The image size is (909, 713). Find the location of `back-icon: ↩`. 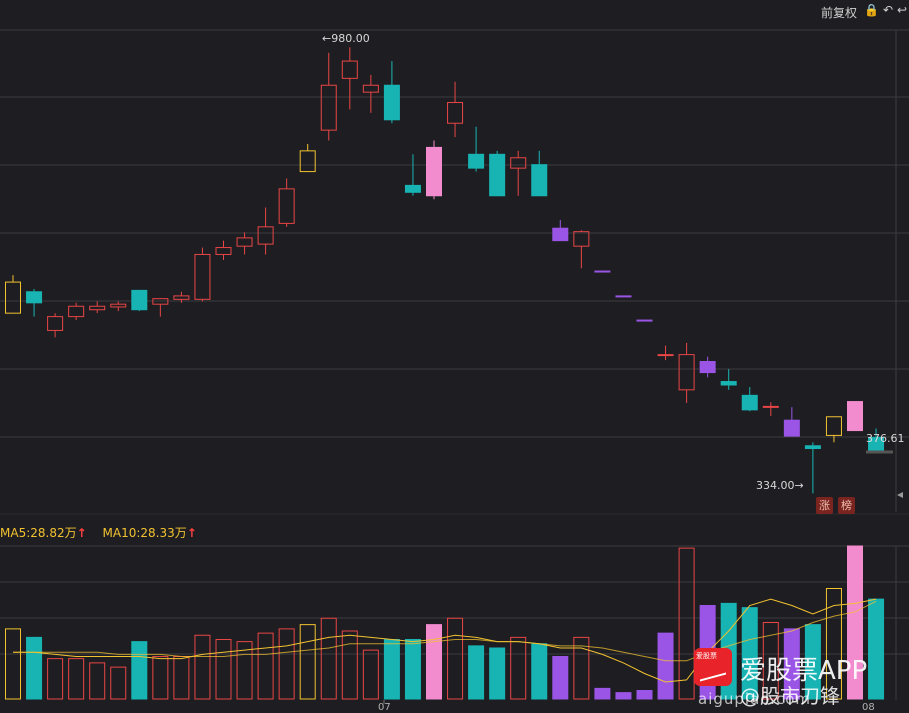

back-icon: ↩ is located at coordinates (902, 10).